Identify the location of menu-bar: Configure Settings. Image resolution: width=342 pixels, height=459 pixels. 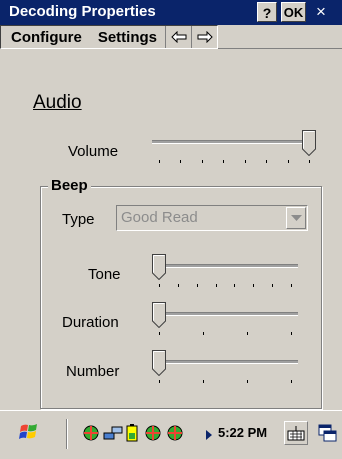
(171, 37).